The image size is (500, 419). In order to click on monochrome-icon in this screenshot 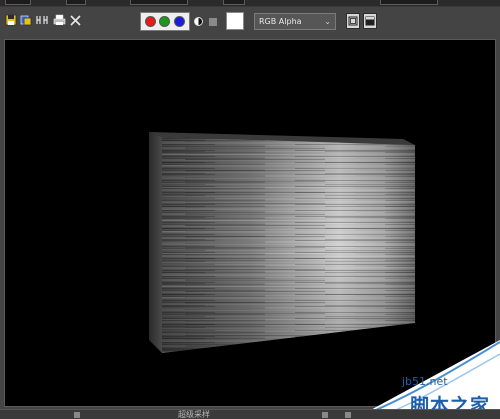, I will do `click(198, 21)`.